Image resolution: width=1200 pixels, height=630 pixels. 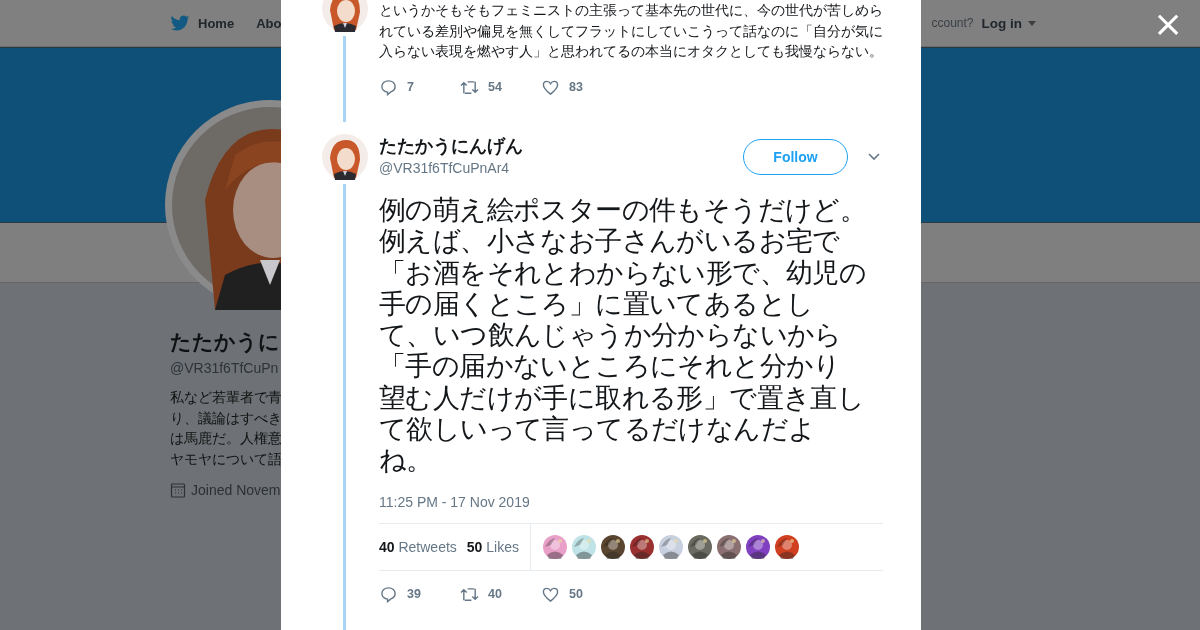 What do you see at coordinates (236, 490) in the screenshot?
I see `joined-date: Joined Novem` at bounding box center [236, 490].